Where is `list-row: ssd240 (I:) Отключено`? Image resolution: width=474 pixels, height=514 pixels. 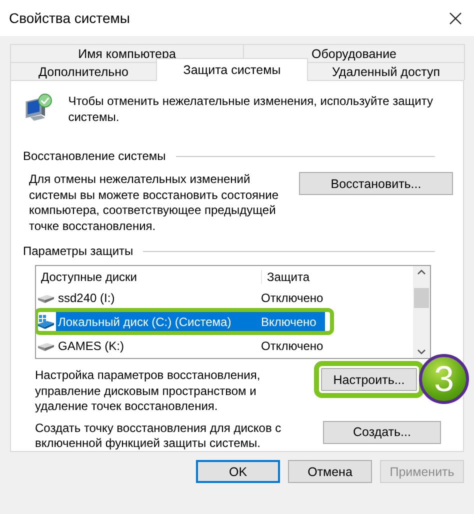 list-row: ssd240 (I:) Отключено is located at coordinates (225, 297).